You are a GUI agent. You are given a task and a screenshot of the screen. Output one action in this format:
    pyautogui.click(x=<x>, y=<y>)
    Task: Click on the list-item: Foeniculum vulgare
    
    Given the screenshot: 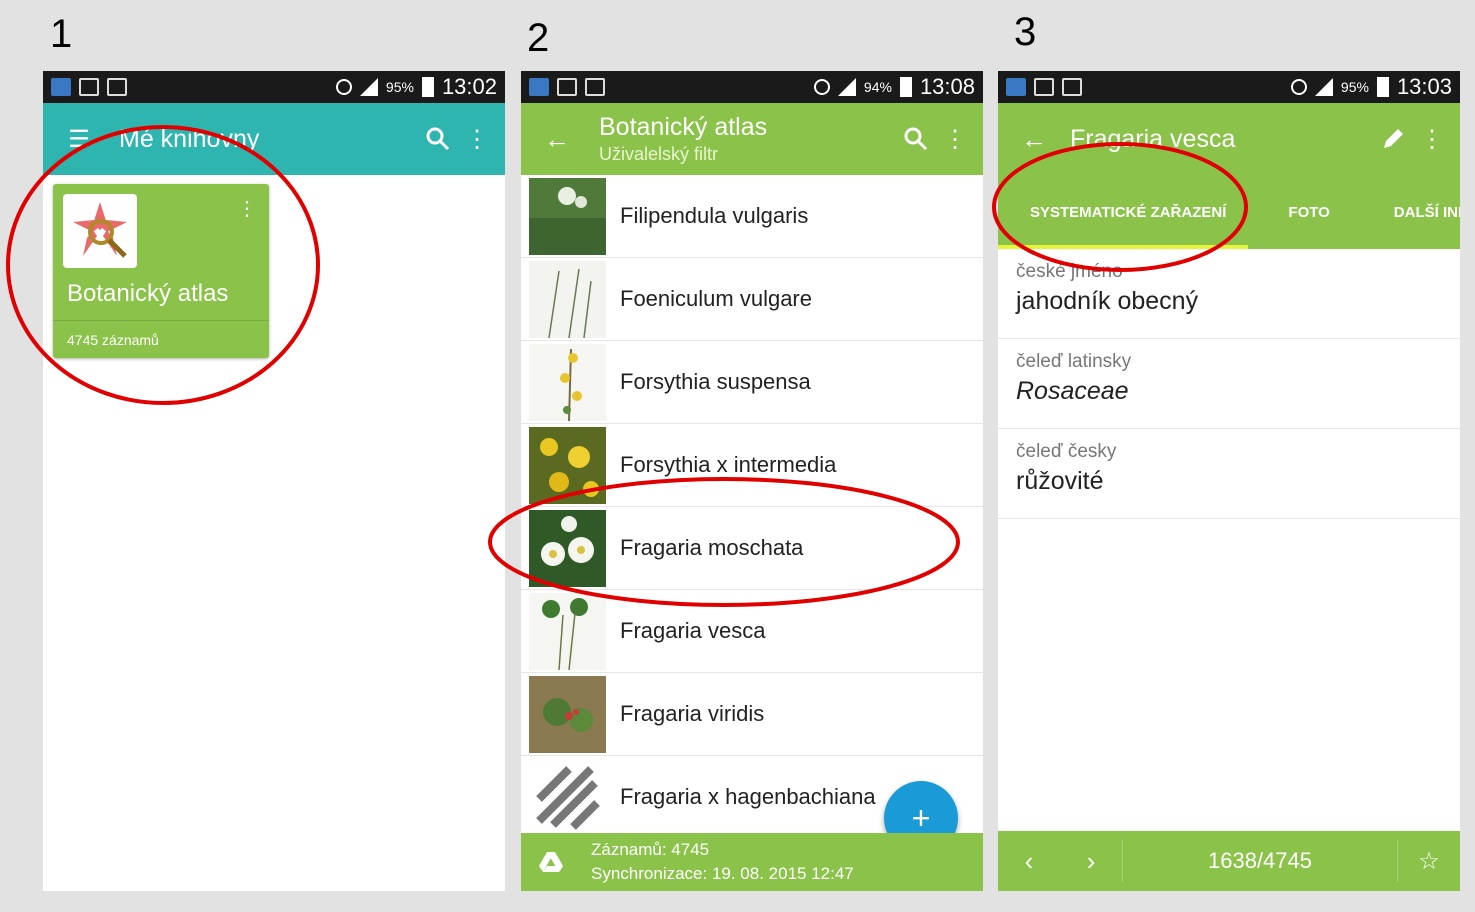 What is the action you would take?
    pyautogui.click(x=752, y=299)
    